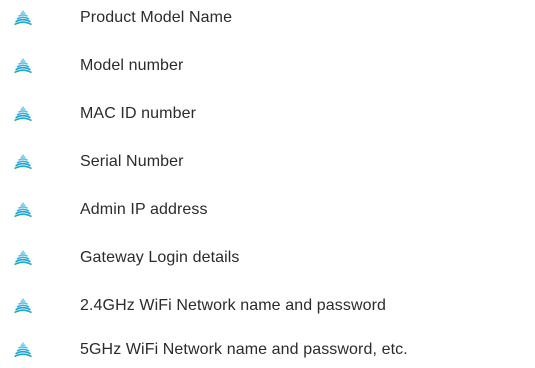  Describe the element at coordinates (267, 210) in the screenshot. I see `list-item: Admin IP address` at that location.